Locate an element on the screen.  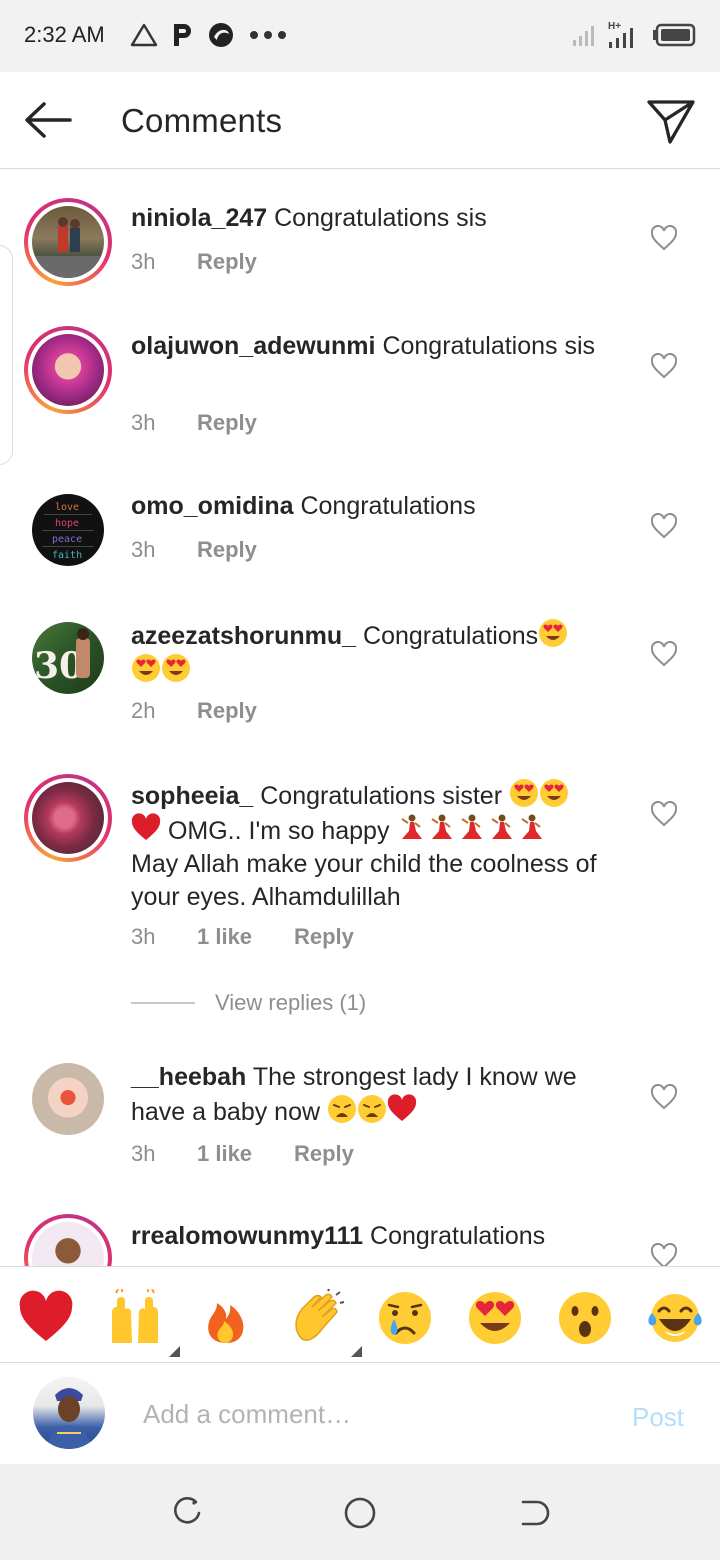
avatar-photo: 30 is located at coordinates (62, 657).